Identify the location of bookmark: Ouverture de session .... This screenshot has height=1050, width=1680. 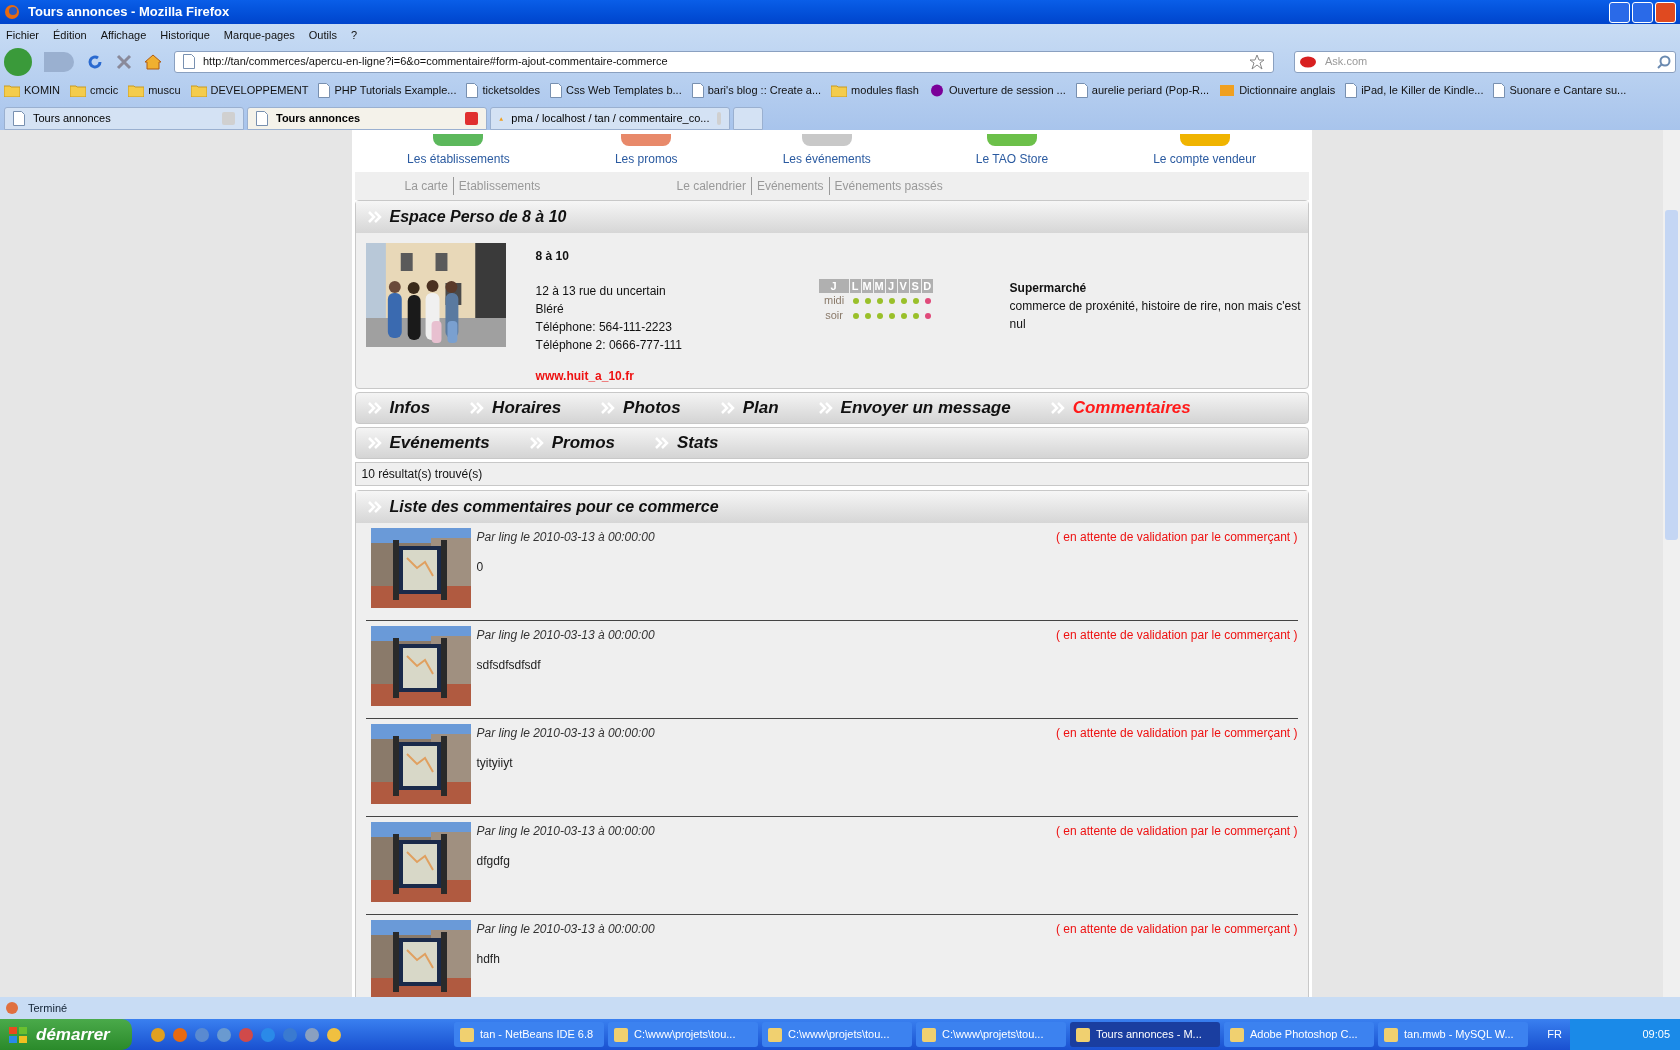
(997, 90).